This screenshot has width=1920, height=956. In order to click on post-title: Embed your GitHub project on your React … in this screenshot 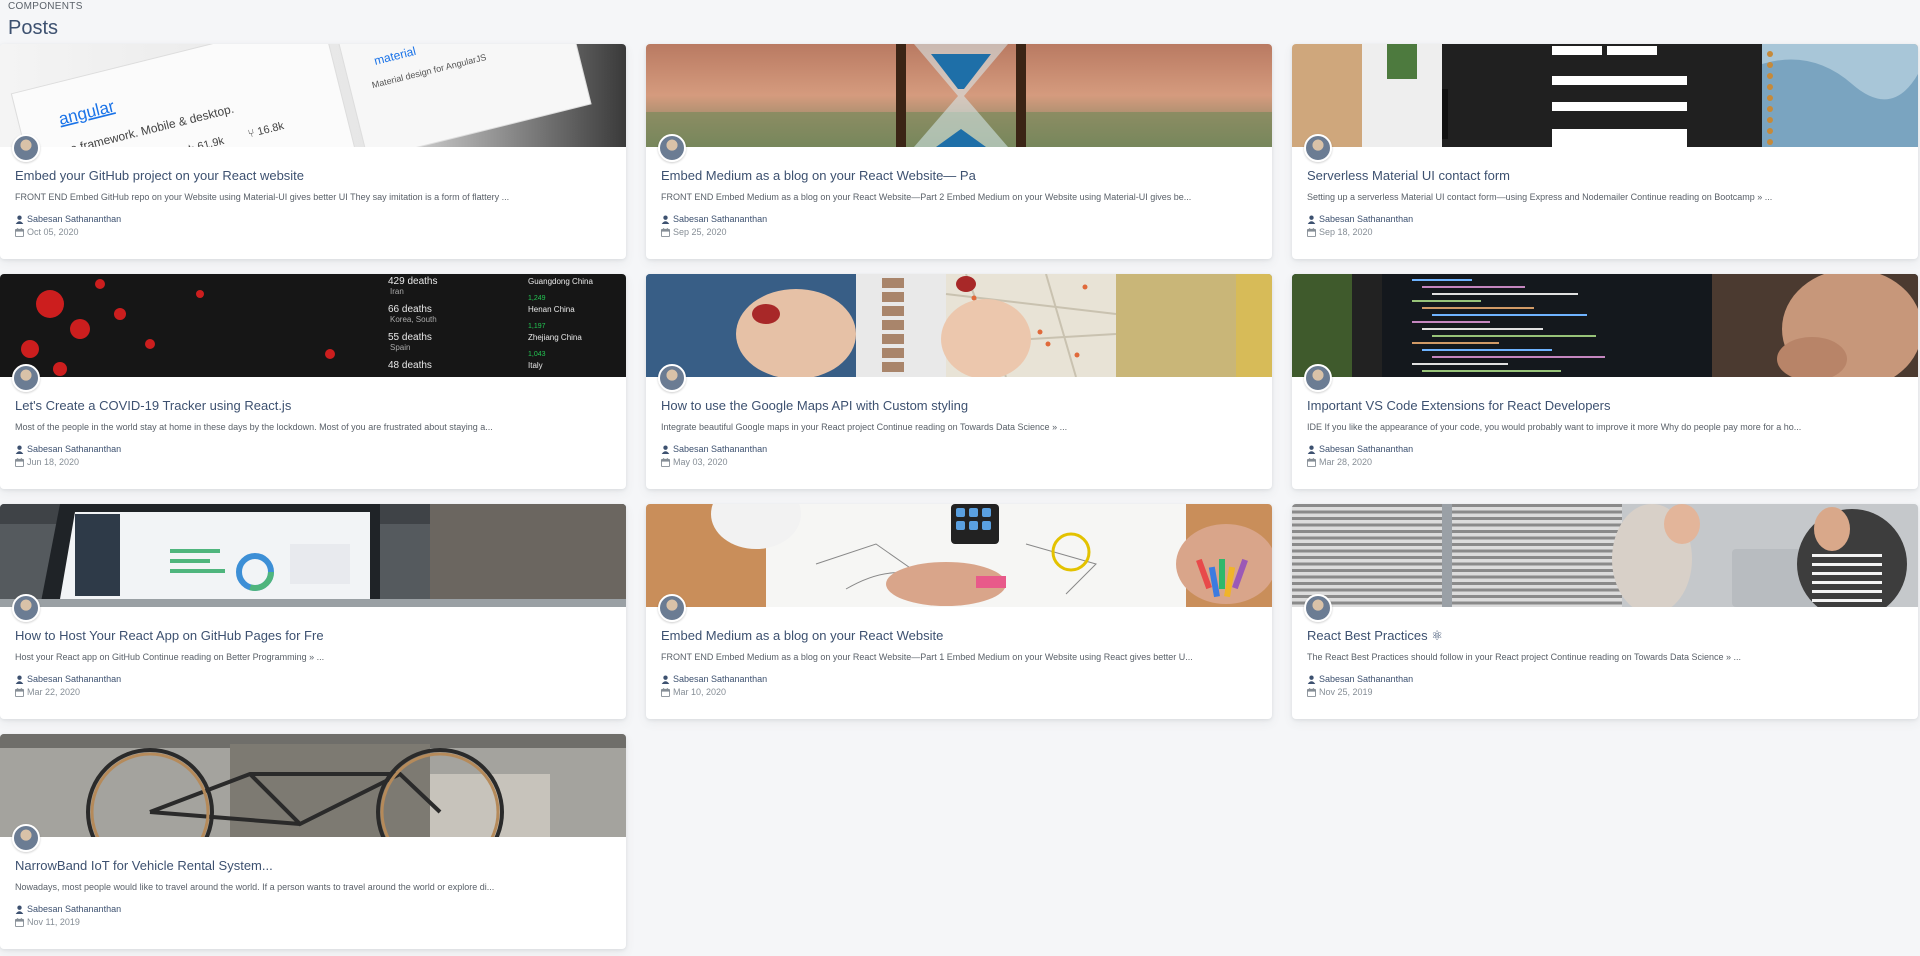, I will do `click(313, 176)`.